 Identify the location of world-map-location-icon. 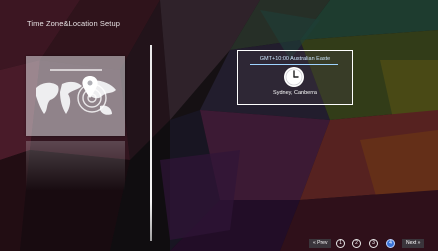
(76, 92).